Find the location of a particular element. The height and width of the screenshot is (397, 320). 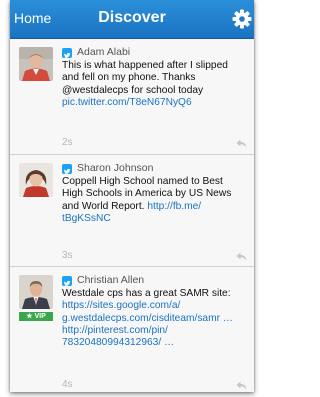

timestamp: 4s is located at coordinates (67, 384).